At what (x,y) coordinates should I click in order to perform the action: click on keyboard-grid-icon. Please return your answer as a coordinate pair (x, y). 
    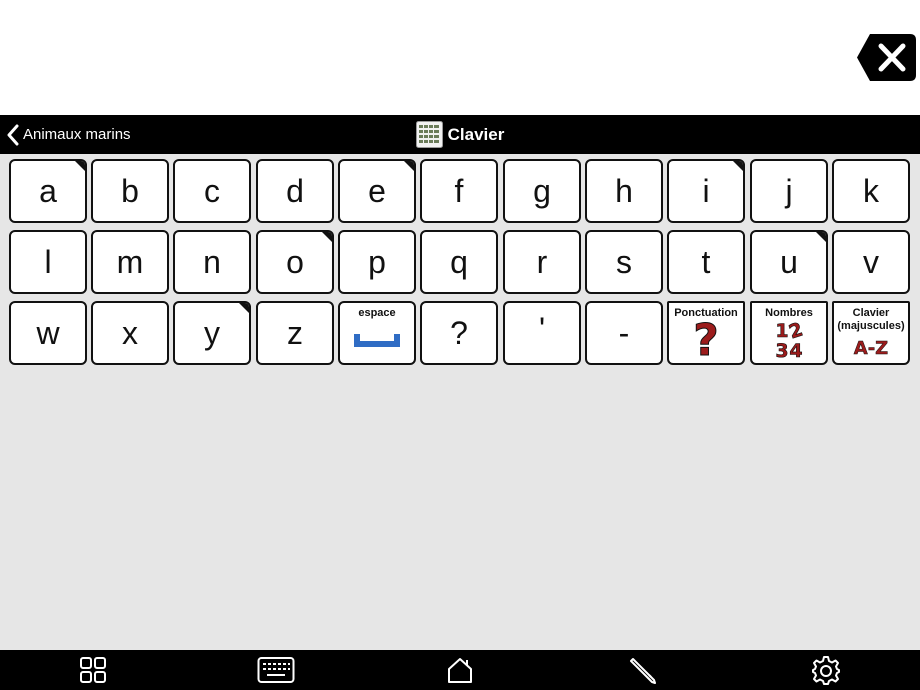
    Looking at the image, I should click on (429, 134).